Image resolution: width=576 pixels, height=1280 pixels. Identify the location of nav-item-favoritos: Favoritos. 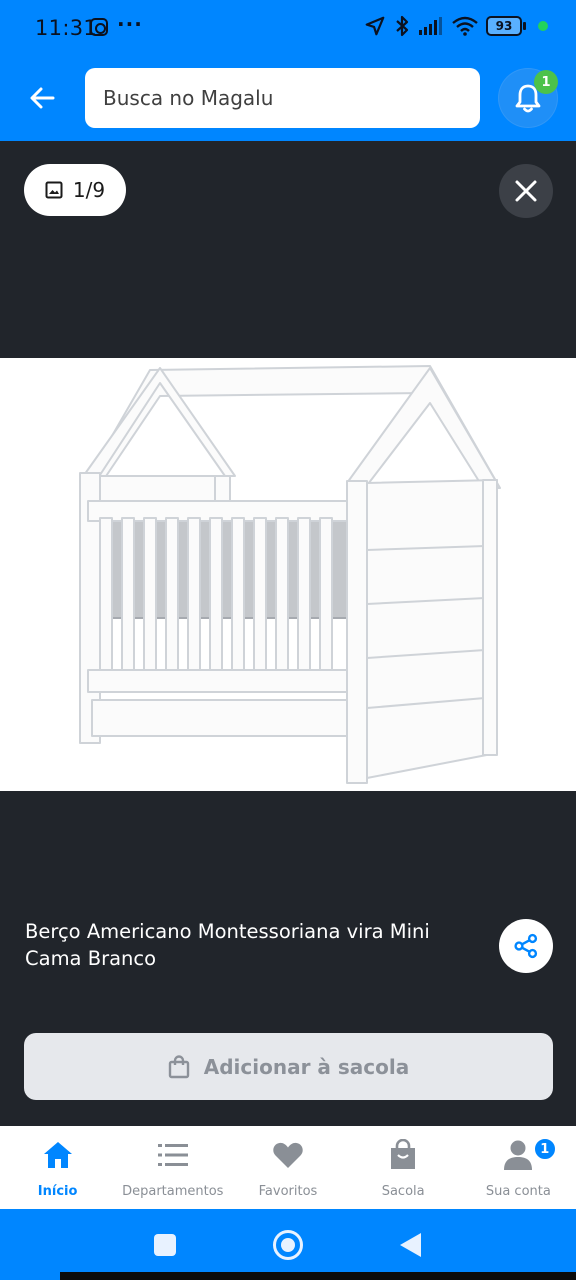
(287, 1167).